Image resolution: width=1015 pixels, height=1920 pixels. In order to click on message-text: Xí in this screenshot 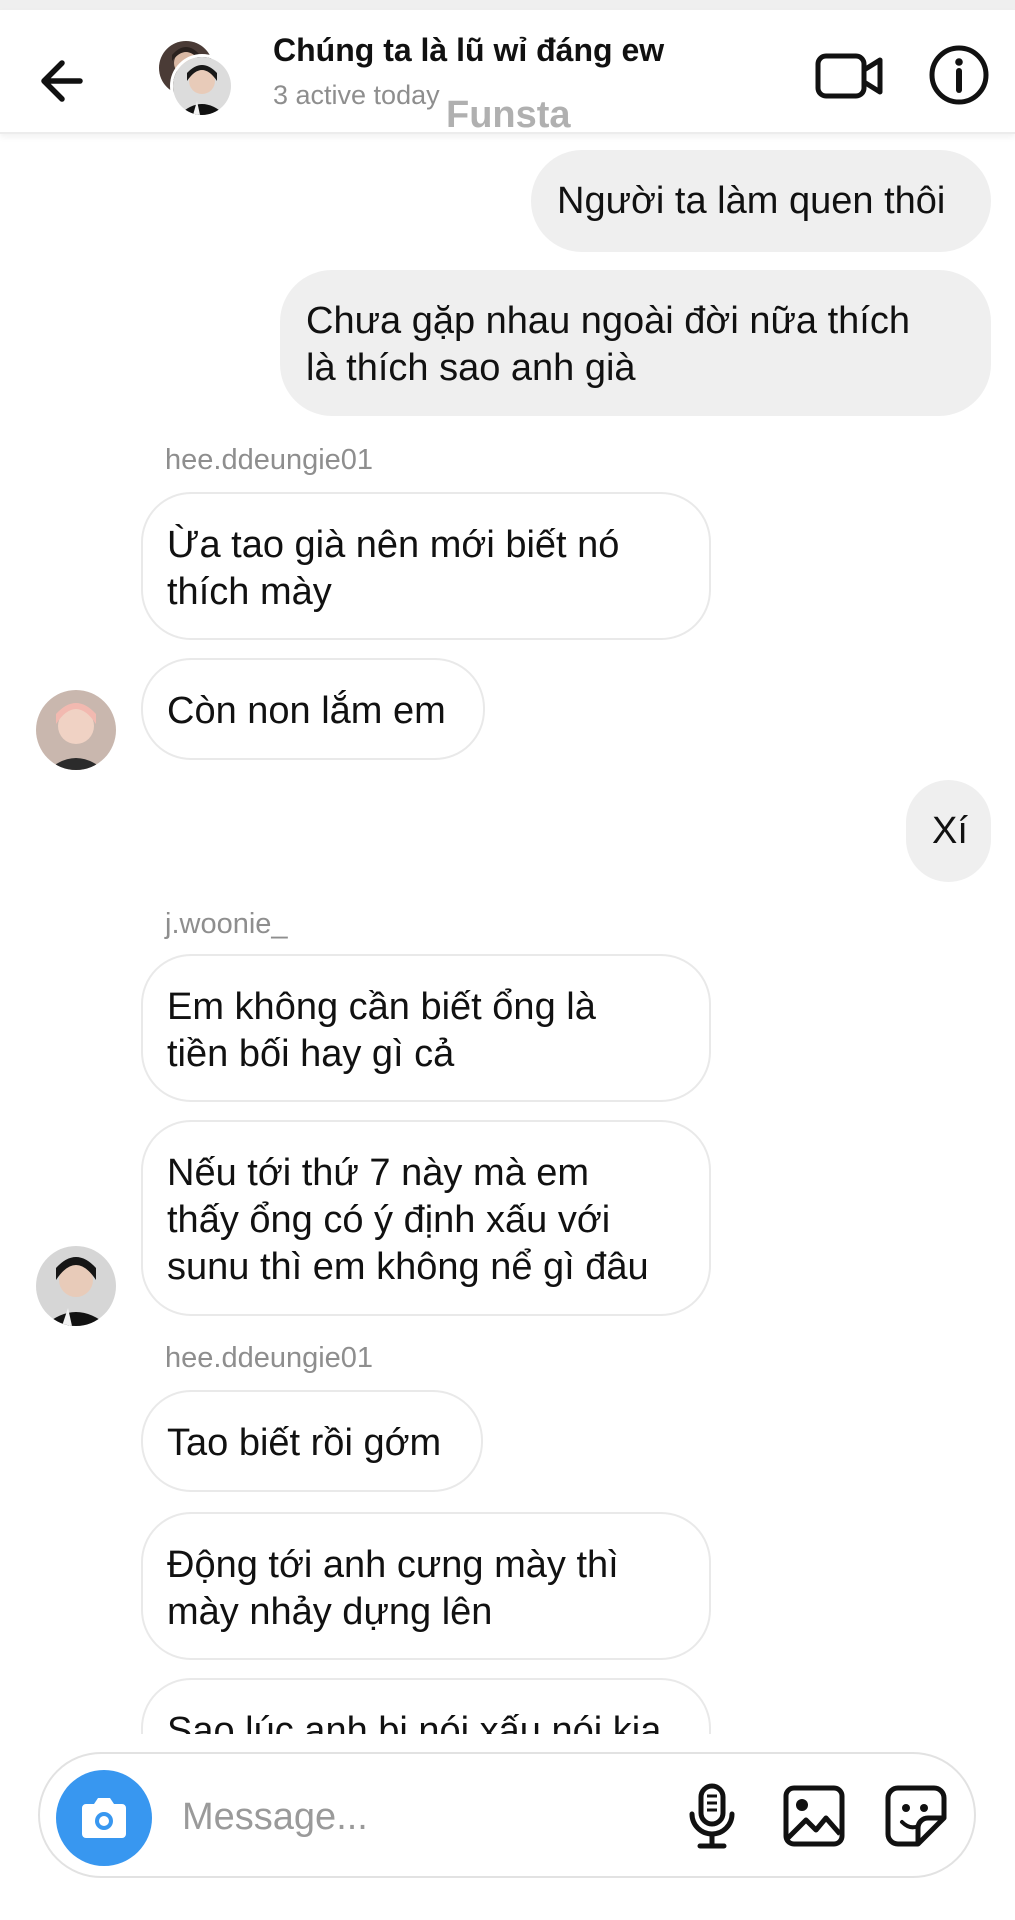, I will do `click(950, 831)`.